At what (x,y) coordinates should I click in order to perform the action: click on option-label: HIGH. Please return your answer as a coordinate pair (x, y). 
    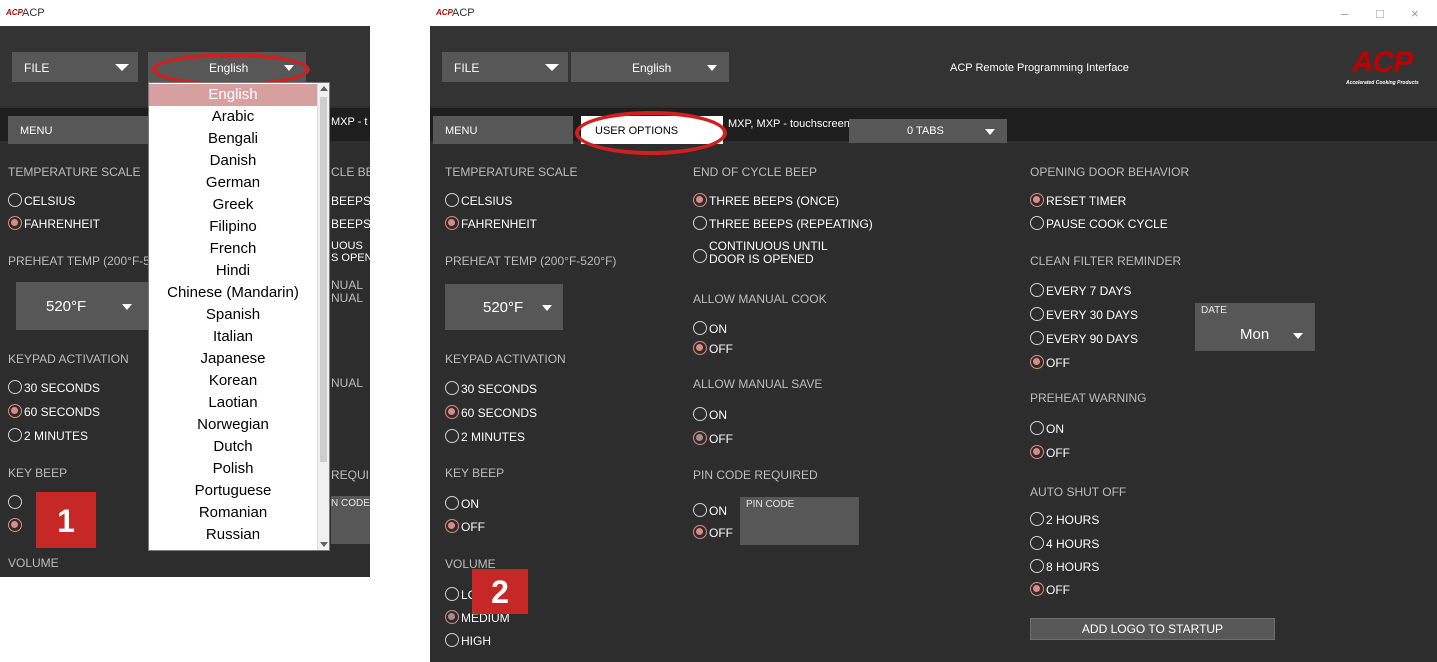
    Looking at the image, I should click on (476, 641).